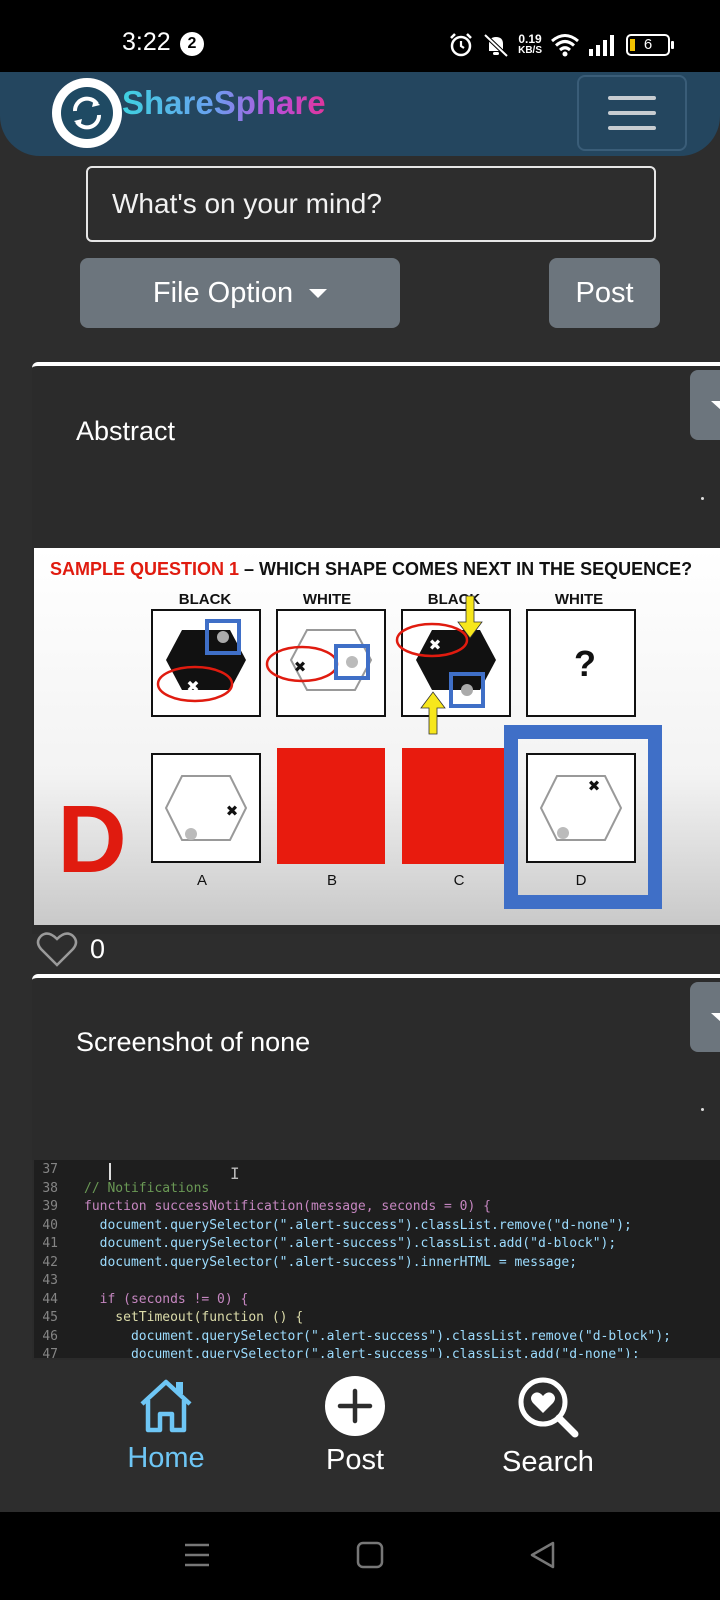 The height and width of the screenshot is (1600, 720). I want to click on menu-toggle-button, so click(632, 113).